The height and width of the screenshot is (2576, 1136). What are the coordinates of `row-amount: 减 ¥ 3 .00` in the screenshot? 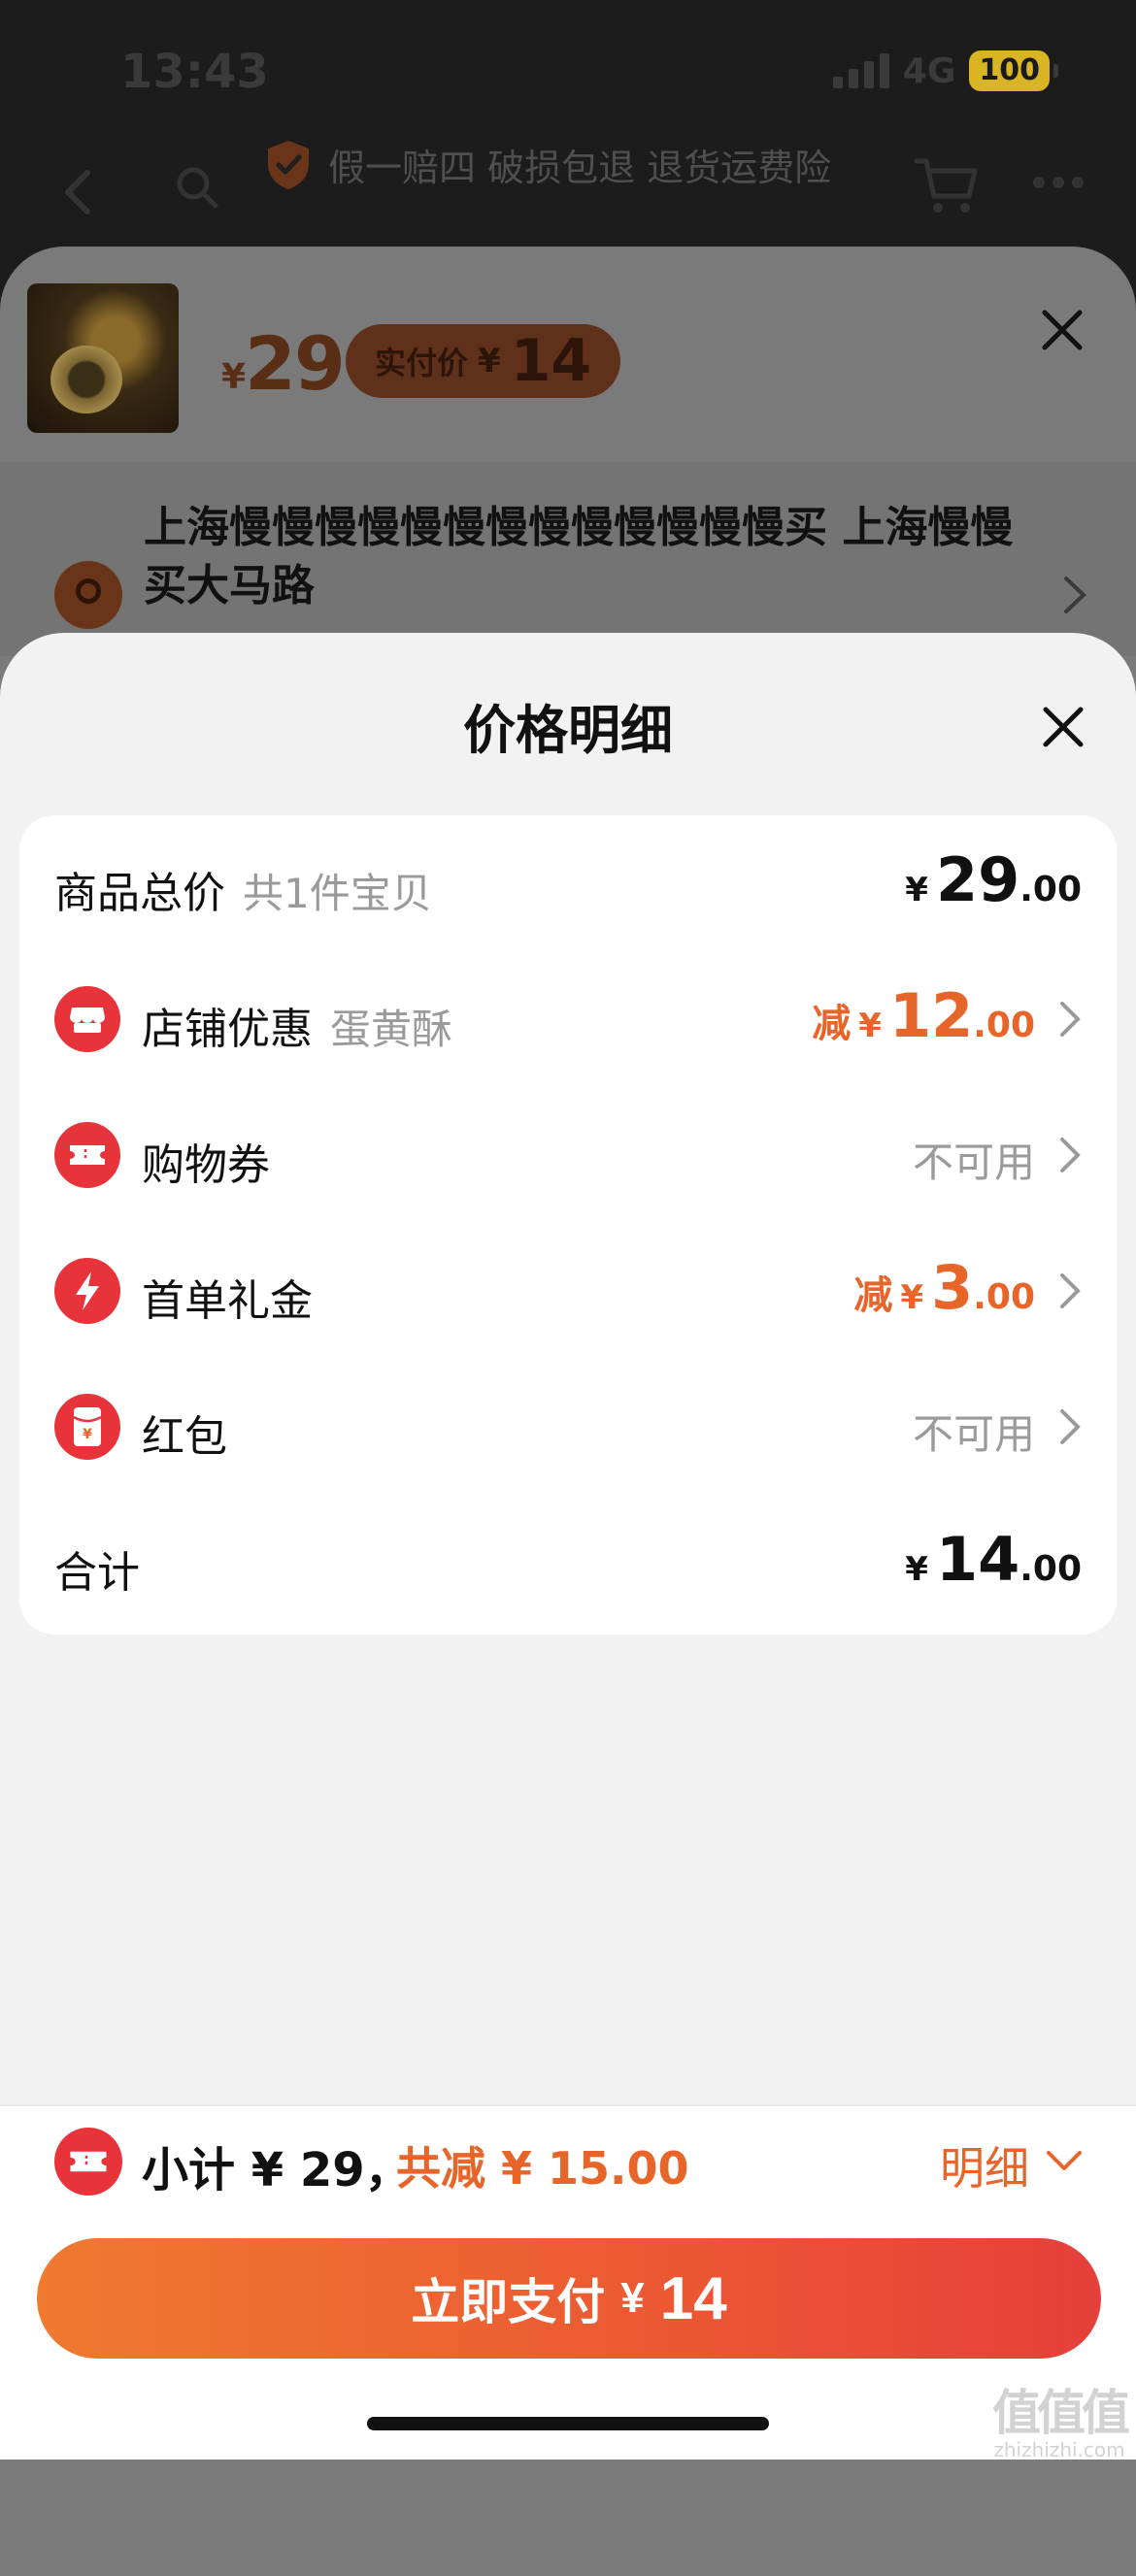 It's located at (944, 1287).